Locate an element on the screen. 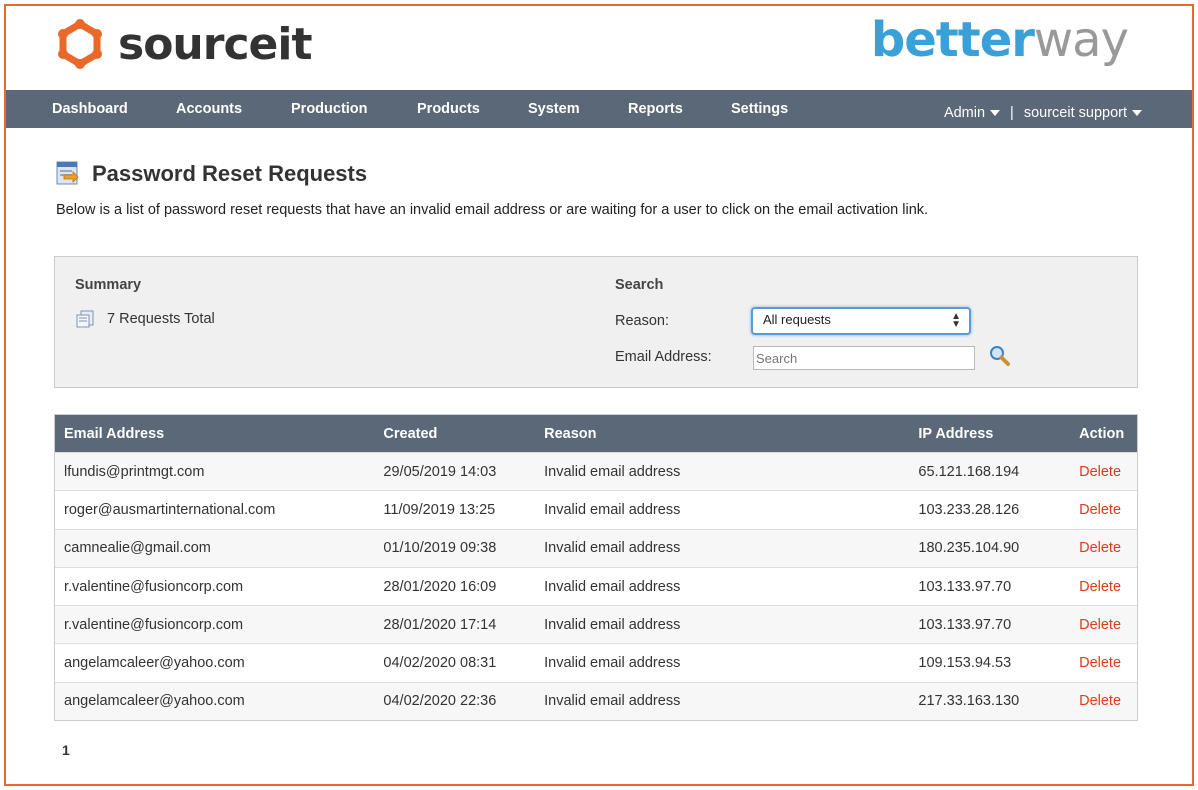  reason-select: All requests ▲ ▼ is located at coordinates (861, 321).